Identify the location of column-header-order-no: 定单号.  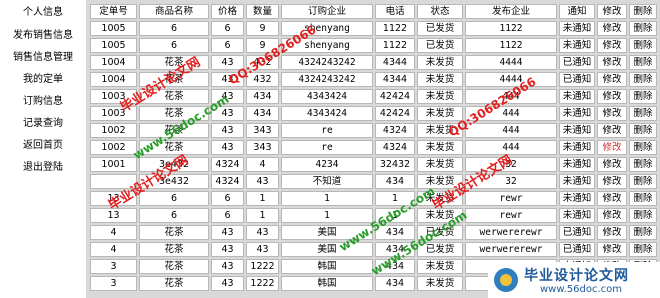
(113, 11).